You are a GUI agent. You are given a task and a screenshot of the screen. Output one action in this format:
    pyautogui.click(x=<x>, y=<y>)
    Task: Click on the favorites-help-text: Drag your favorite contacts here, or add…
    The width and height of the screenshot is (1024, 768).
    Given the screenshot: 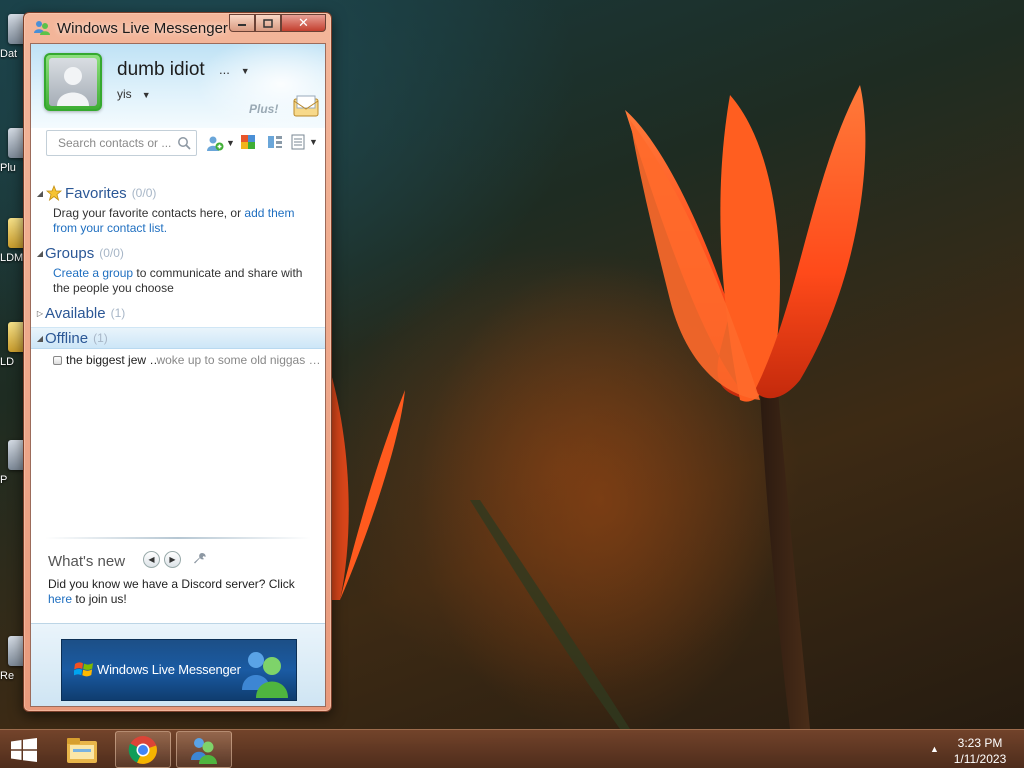 What is the action you would take?
    pyautogui.click(x=186, y=221)
    